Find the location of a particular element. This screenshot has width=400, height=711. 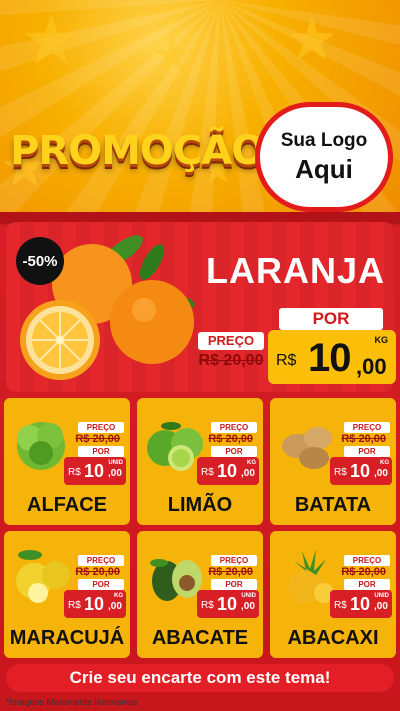

product-card: PREÇO R$ 20,00 POR R$ 10,00 UNID ALFACE is located at coordinates (67, 461).